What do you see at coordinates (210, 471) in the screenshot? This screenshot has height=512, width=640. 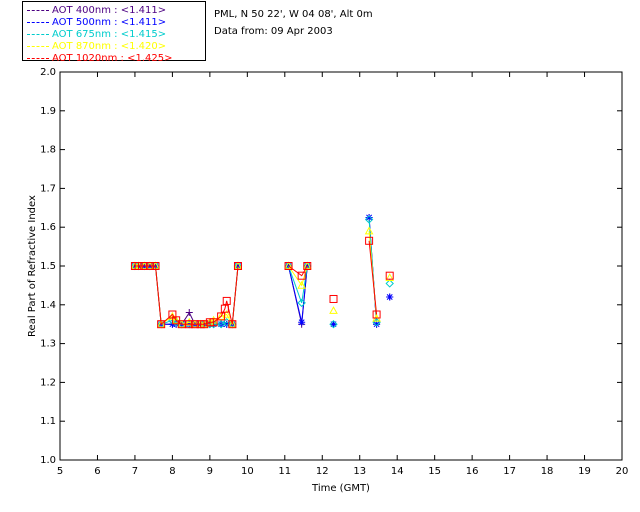 I see `x-tick-label: 9` at bounding box center [210, 471].